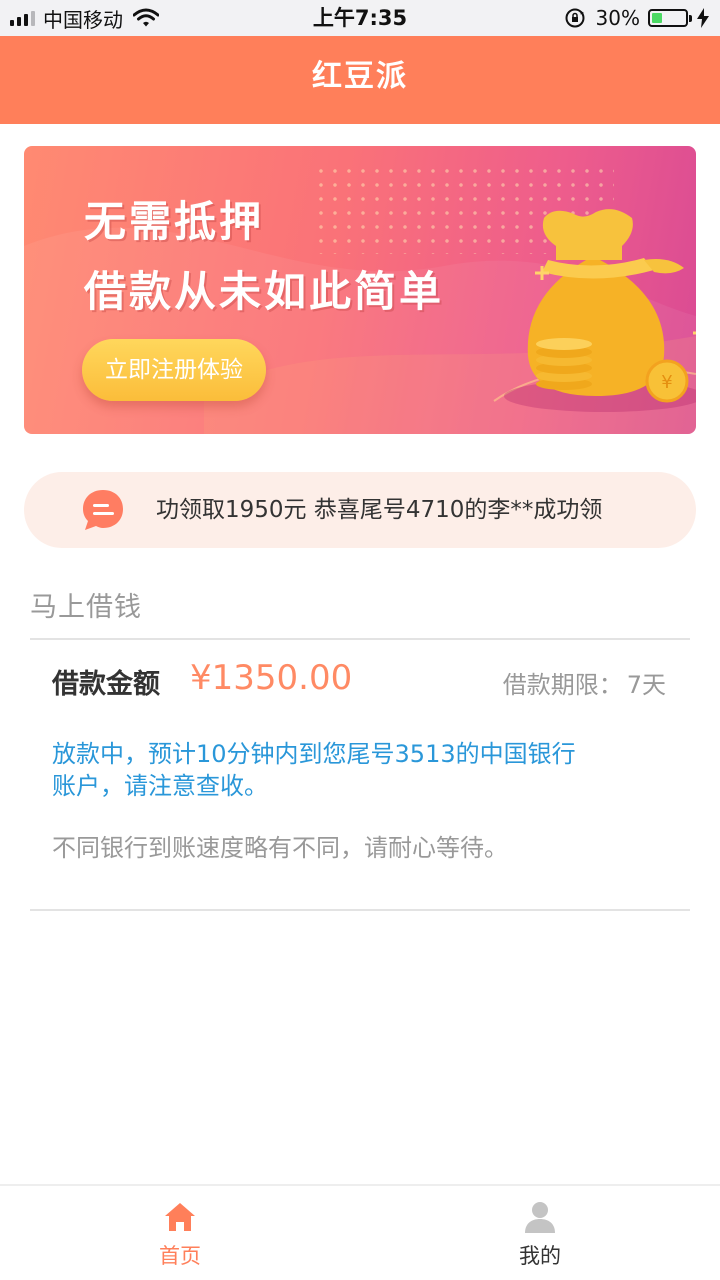 This screenshot has height=1280, width=720. I want to click on message-bubble-icon, so click(103, 510).